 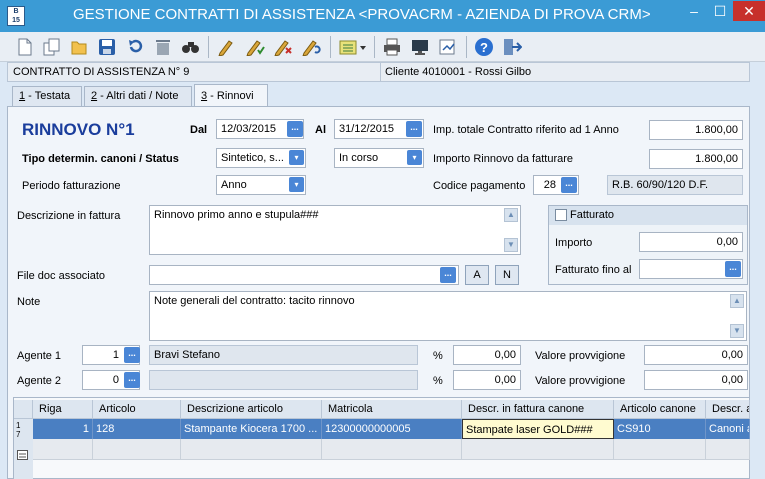 What do you see at coordinates (251, 409) in the screenshot?
I see `grid-header-descrizione: Descrizione articolo` at bounding box center [251, 409].